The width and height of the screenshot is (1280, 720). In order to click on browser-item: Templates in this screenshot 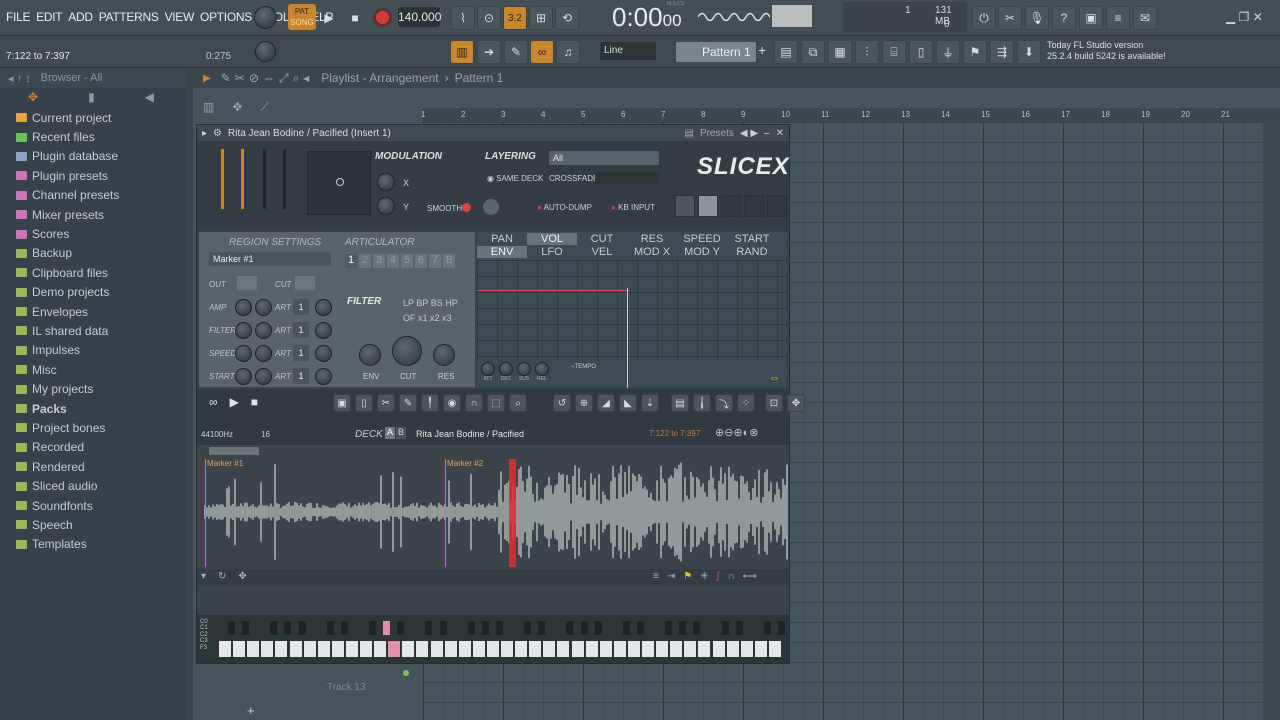, I will do `click(93, 544)`.